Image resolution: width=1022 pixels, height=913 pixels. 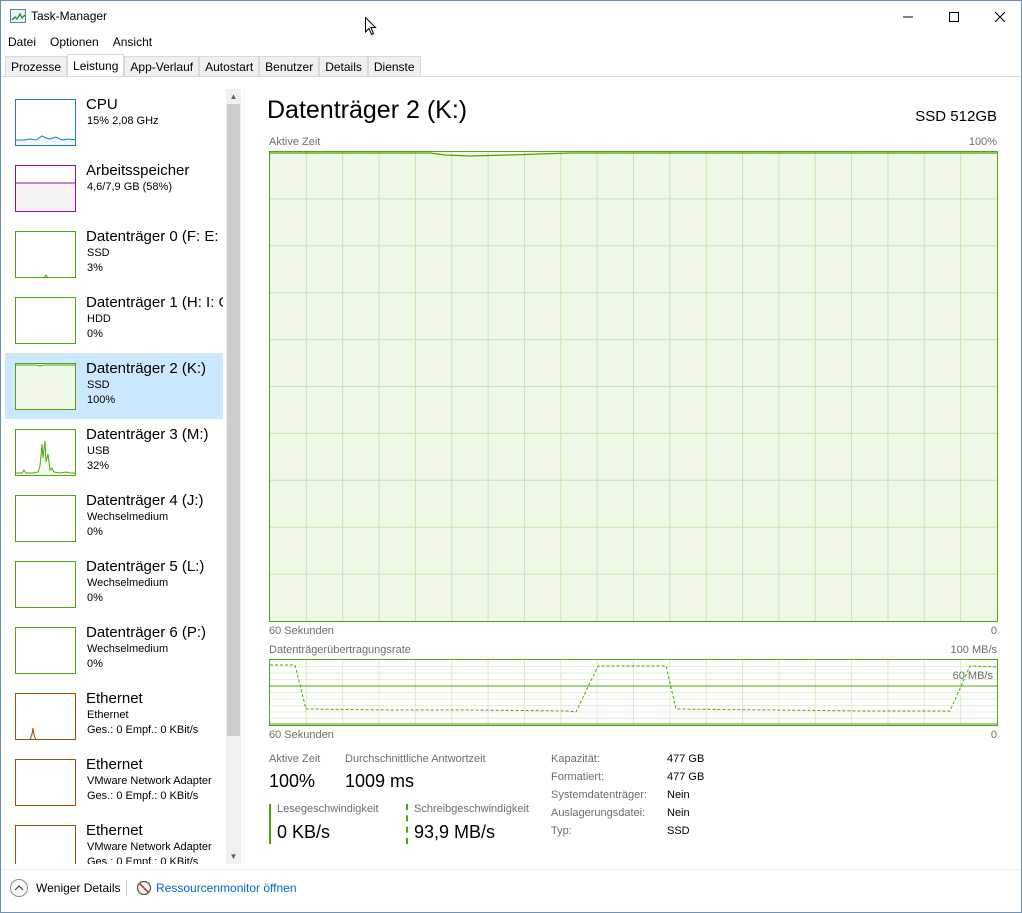 What do you see at coordinates (455, 832) in the screenshot?
I see `write-speed-value: 93,9 MB/s` at bounding box center [455, 832].